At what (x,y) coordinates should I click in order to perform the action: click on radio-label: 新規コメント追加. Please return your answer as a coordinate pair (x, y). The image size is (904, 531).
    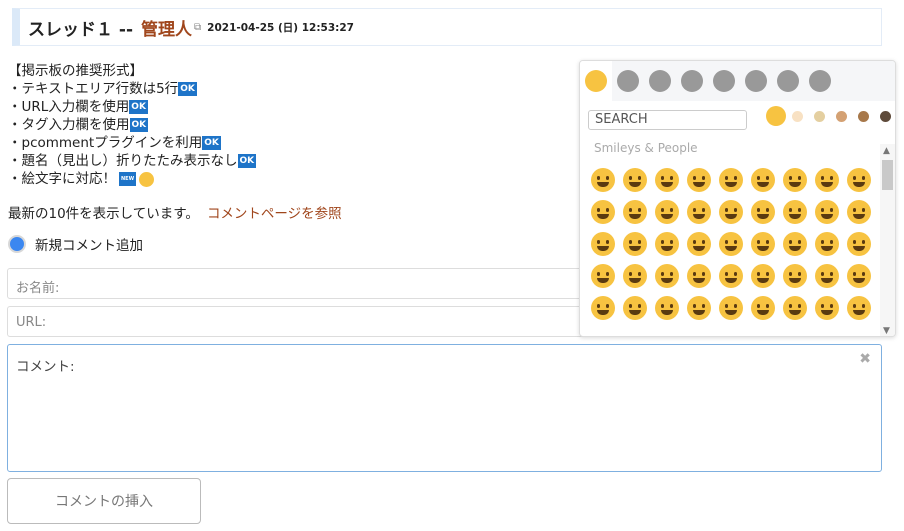
    Looking at the image, I should click on (89, 246).